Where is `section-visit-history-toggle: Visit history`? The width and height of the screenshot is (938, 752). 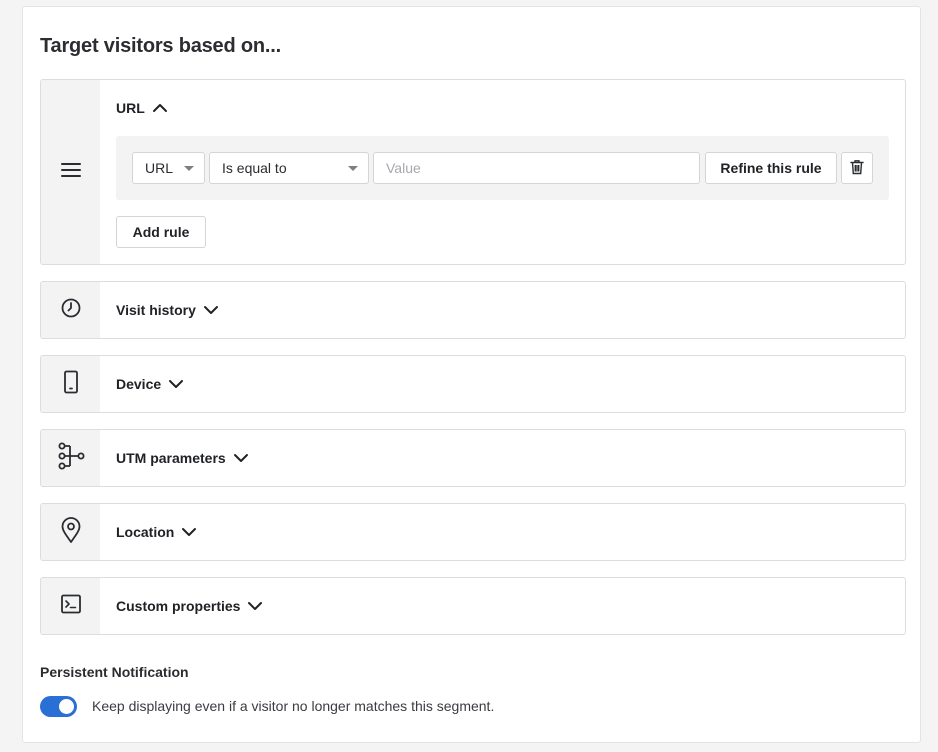
section-visit-history-toggle: Visit history is located at coordinates (167, 310).